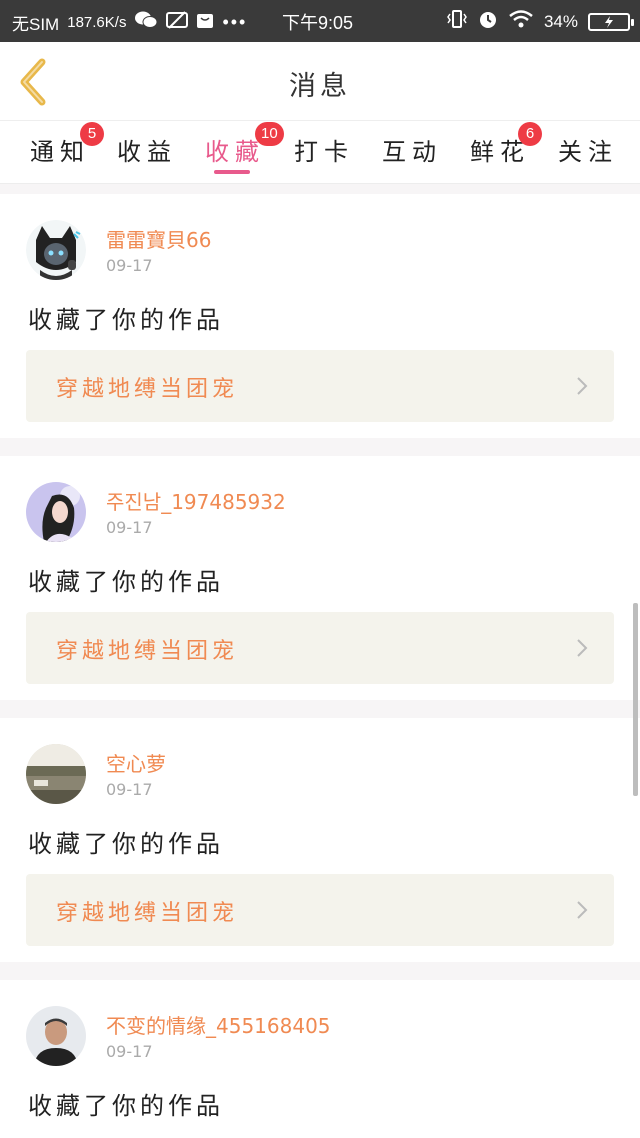  What do you see at coordinates (320, 1059) in the screenshot?
I see `message-card: 不变的情缘_455168405 09-17 收藏了你的作品` at bounding box center [320, 1059].